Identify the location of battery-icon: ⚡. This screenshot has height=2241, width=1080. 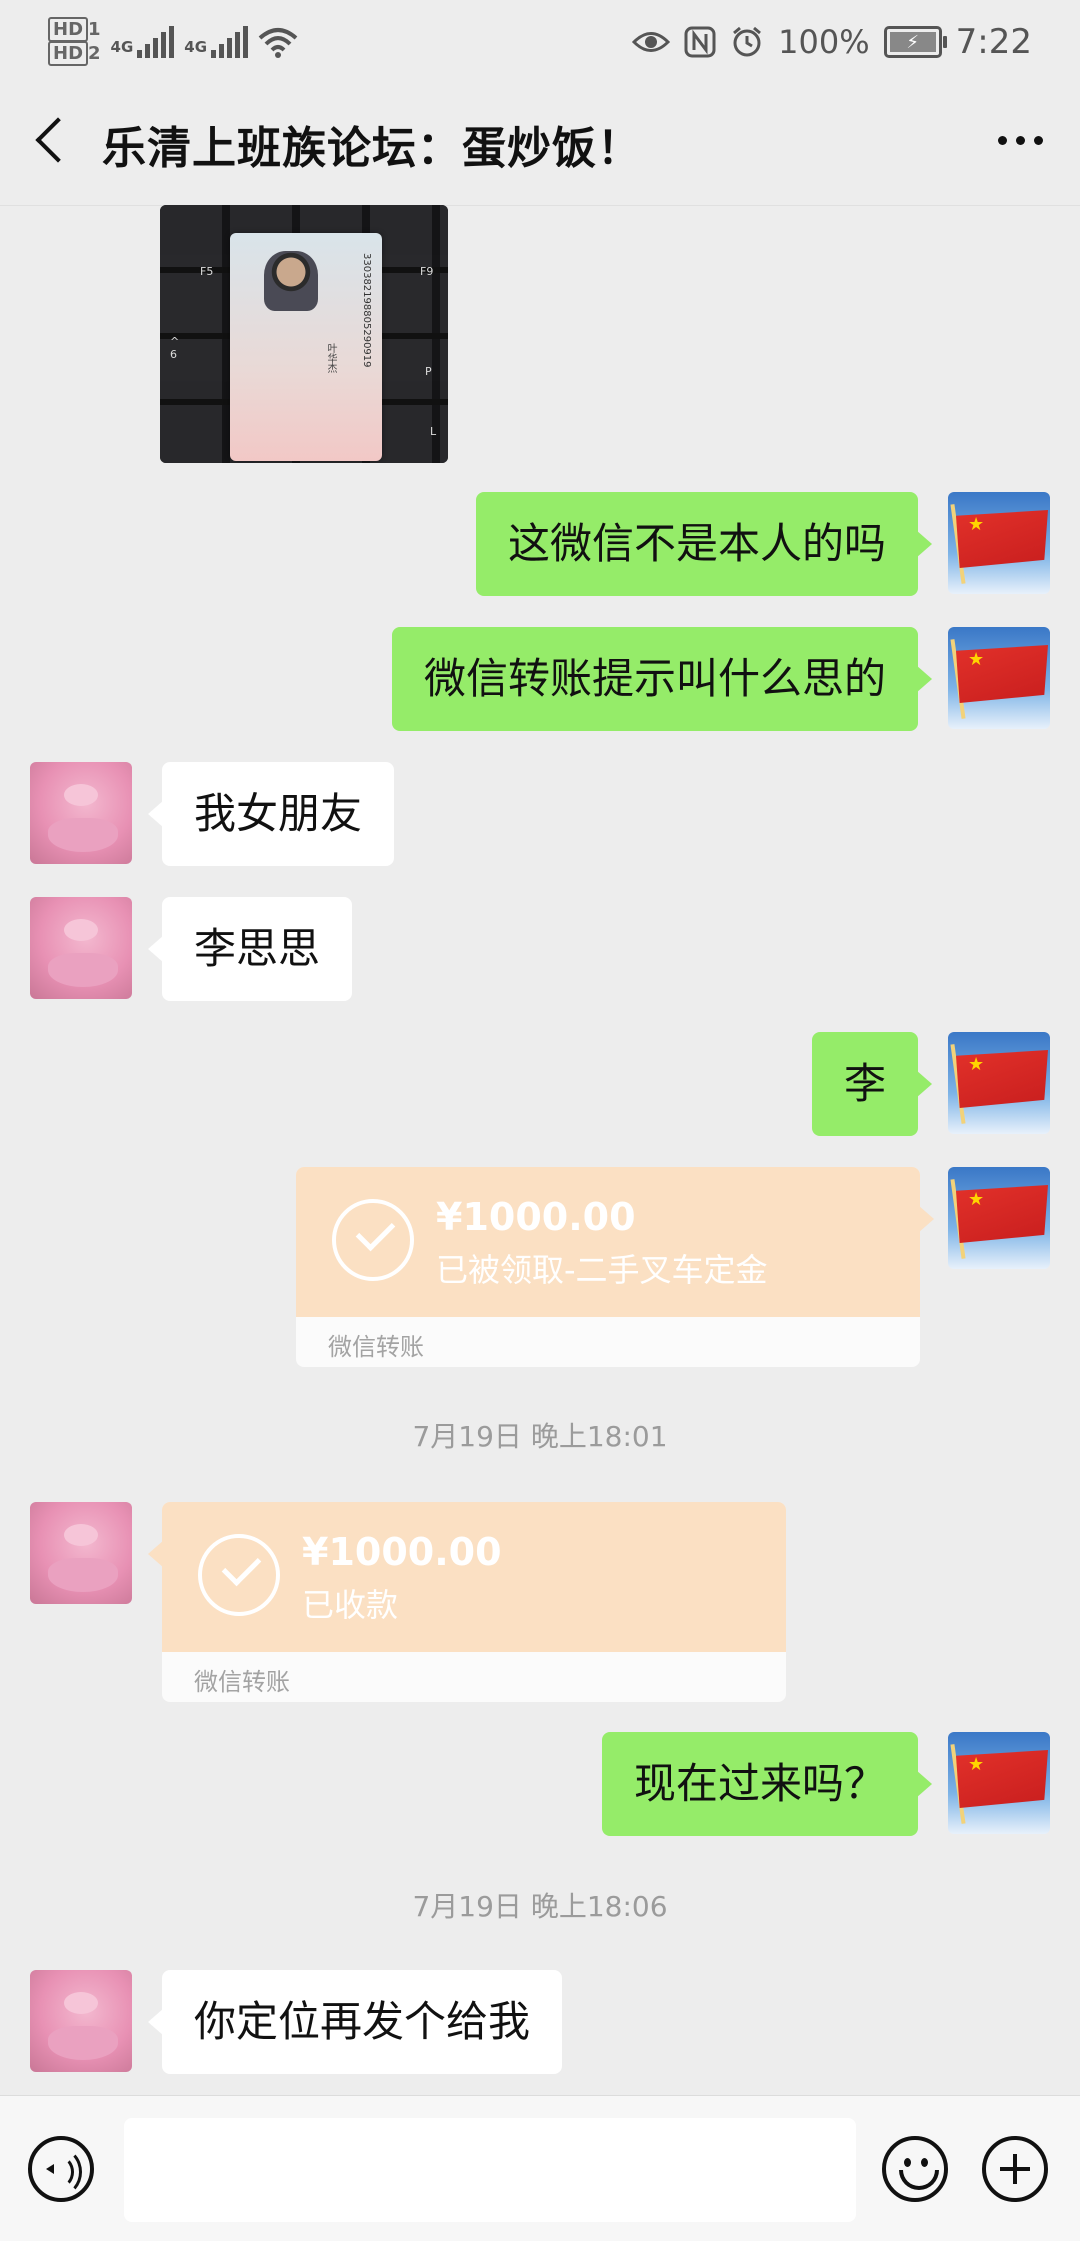
(915, 42).